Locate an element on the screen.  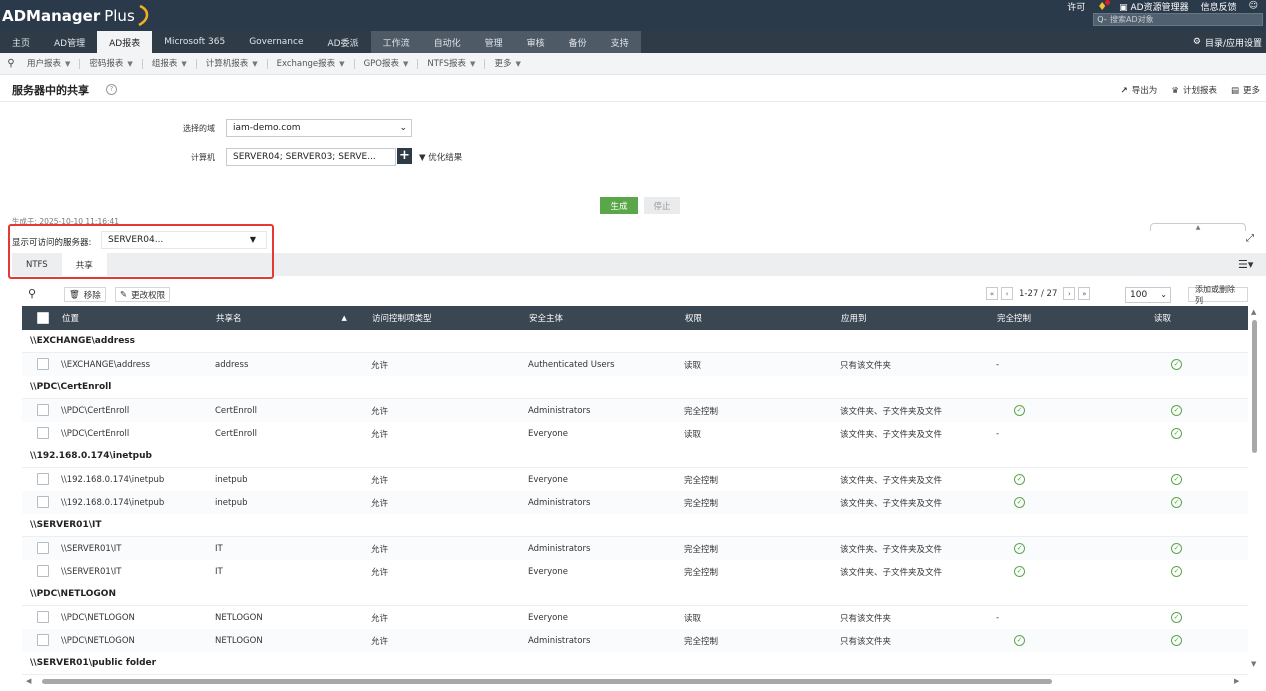
schedule-report-button: ♛ 计划报表 is located at coordinates (1194, 90).